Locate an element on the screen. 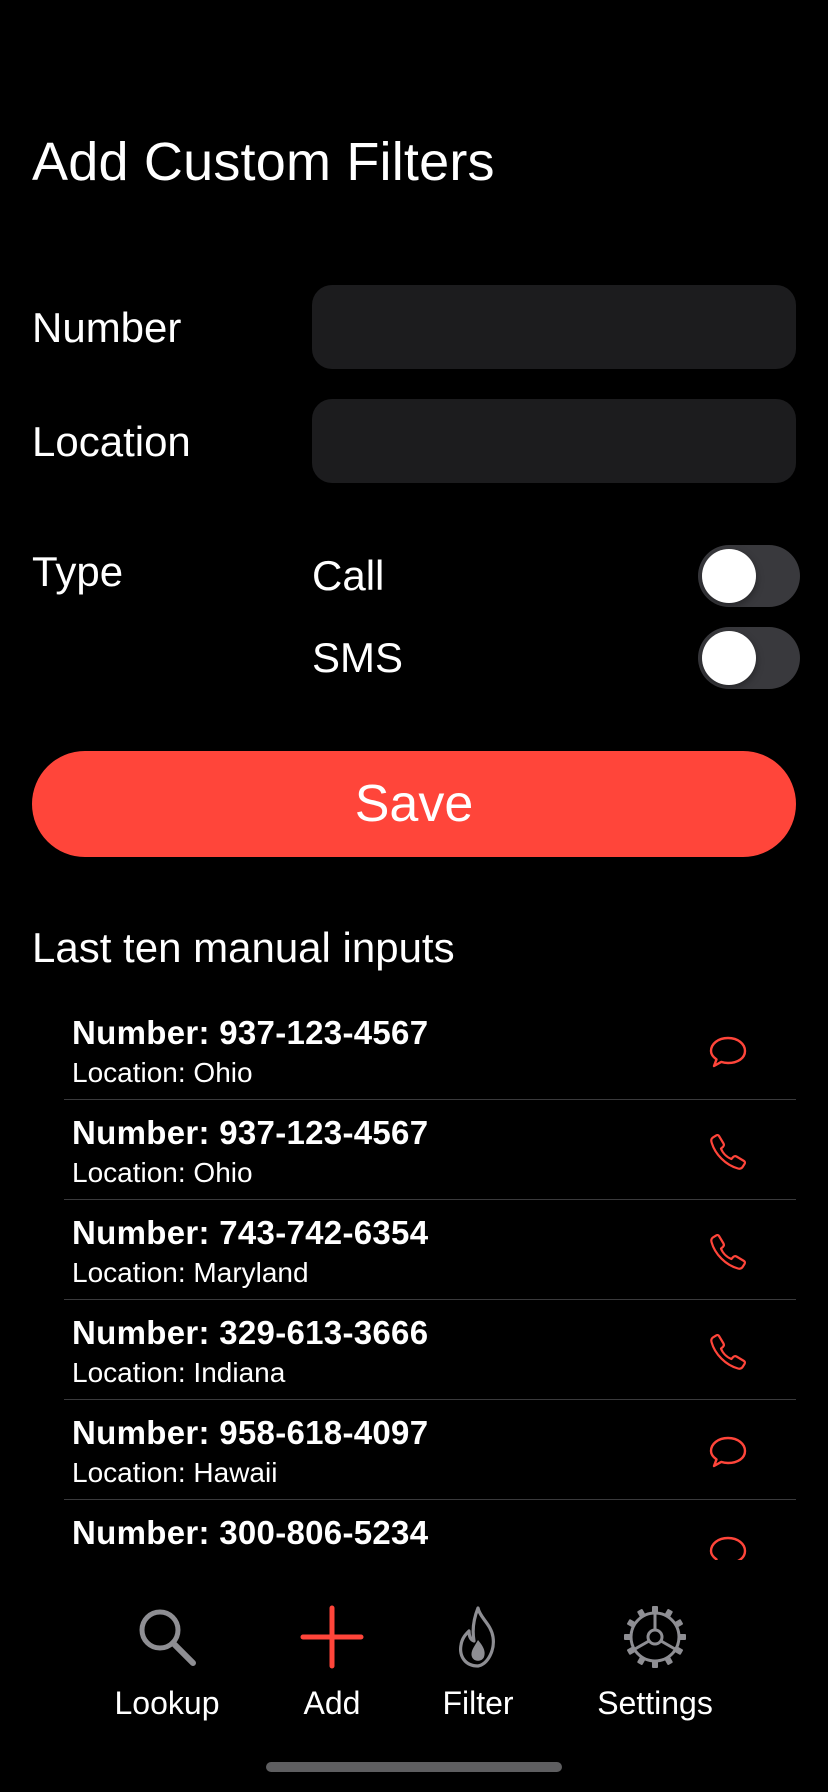  plus-icon is located at coordinates (332, 1637).